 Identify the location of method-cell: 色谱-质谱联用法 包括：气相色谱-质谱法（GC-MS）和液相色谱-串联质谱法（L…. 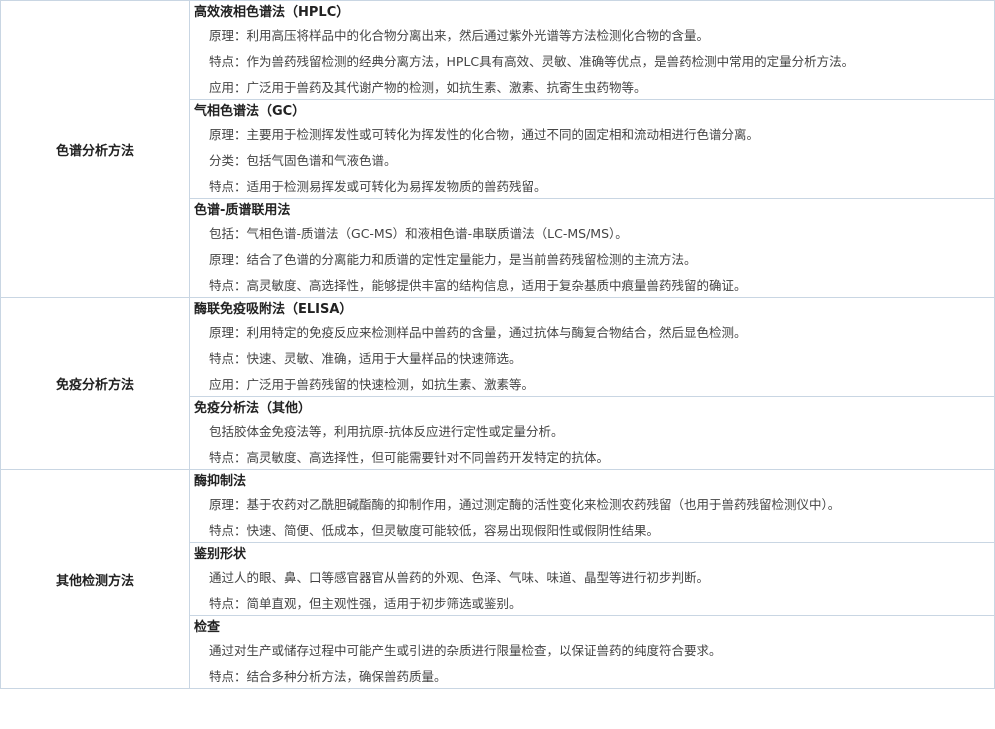
(592, 248).